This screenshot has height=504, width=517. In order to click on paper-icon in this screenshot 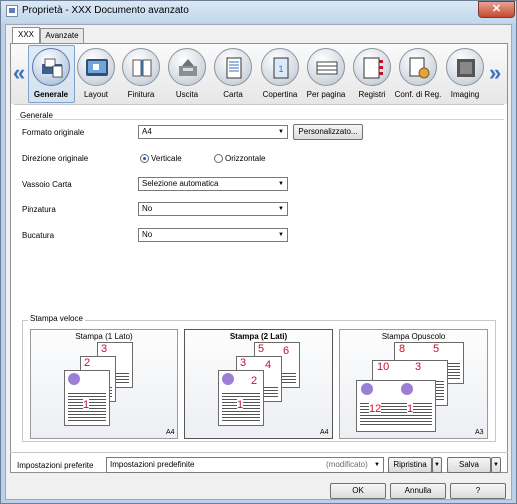, I will do `click(233, 67)`.